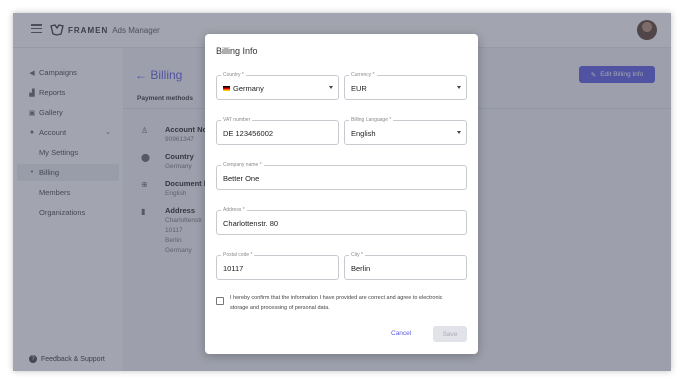  Describe the element at coordinates (234, 210) in the screenshot. I see `address-field-label: Address *` at that location.